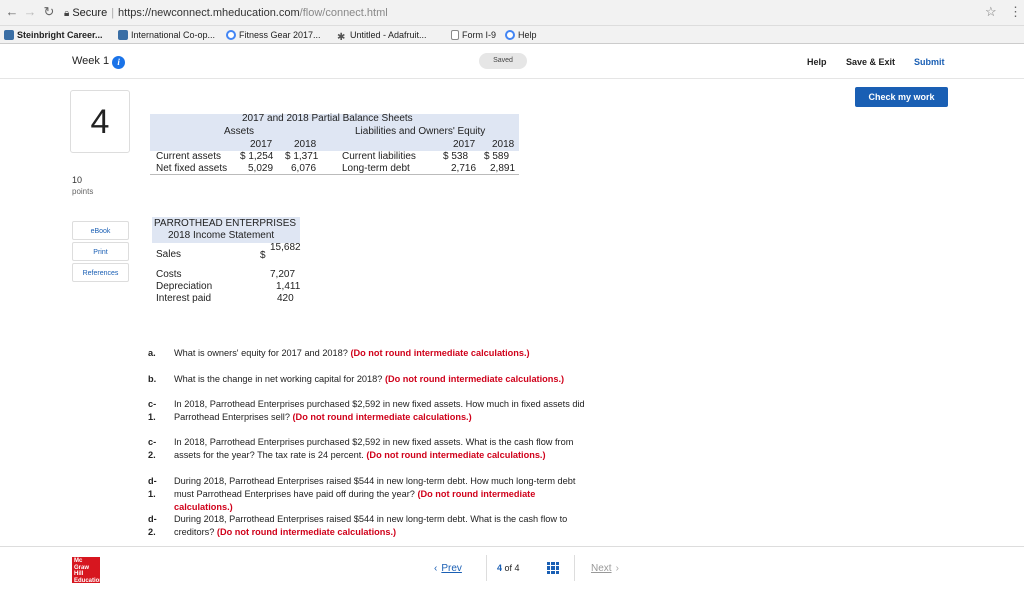 The image size is (1024, 589). What do you see at coordinates (436, 568) in the screenshot?
I see `chevron-left-icon: ‹` at bounding box center [436, 568].